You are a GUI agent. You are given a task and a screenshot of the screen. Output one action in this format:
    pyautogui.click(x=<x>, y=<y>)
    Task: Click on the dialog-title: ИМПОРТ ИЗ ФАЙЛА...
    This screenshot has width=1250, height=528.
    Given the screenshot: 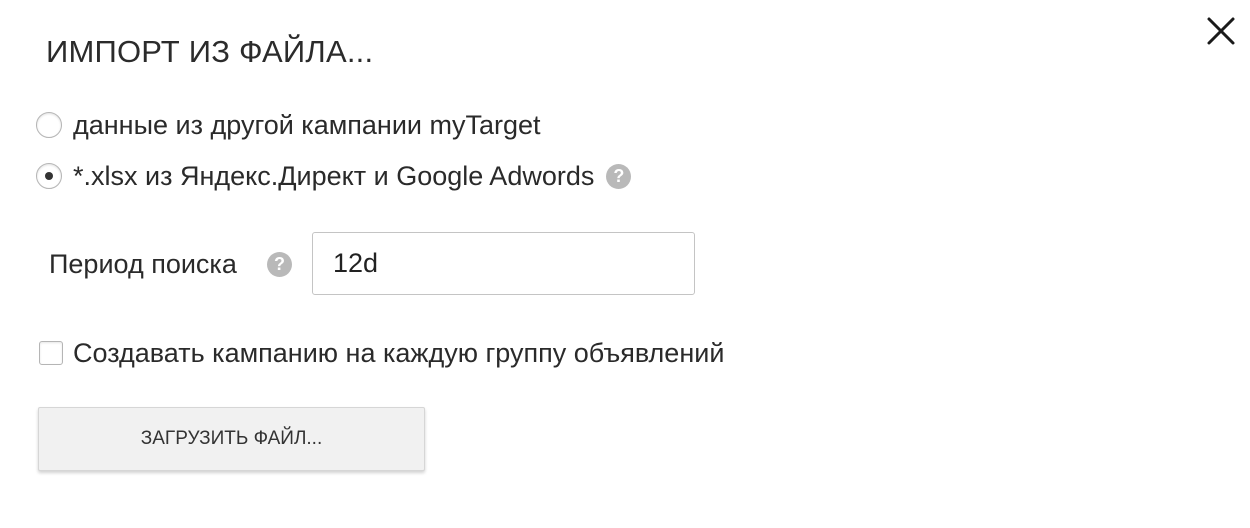 What is the action you would take?
    pyautogui.click(x=210, y=51)
    